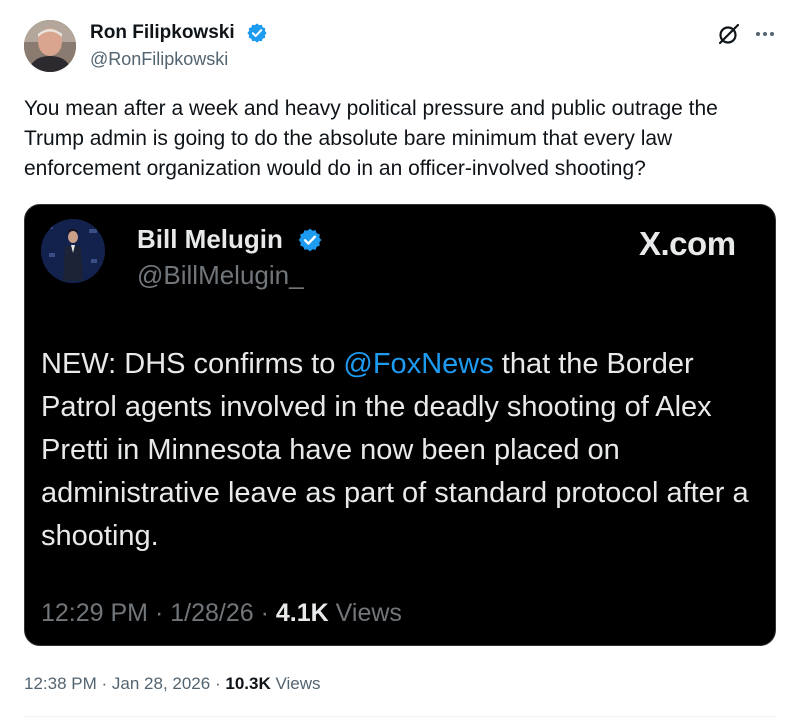 The width and height of the screenshot is (800, 728). Describe the element at coordinates (302, 613) in the screenshot. I see `quoted-views-count: 4.1K` at that location.